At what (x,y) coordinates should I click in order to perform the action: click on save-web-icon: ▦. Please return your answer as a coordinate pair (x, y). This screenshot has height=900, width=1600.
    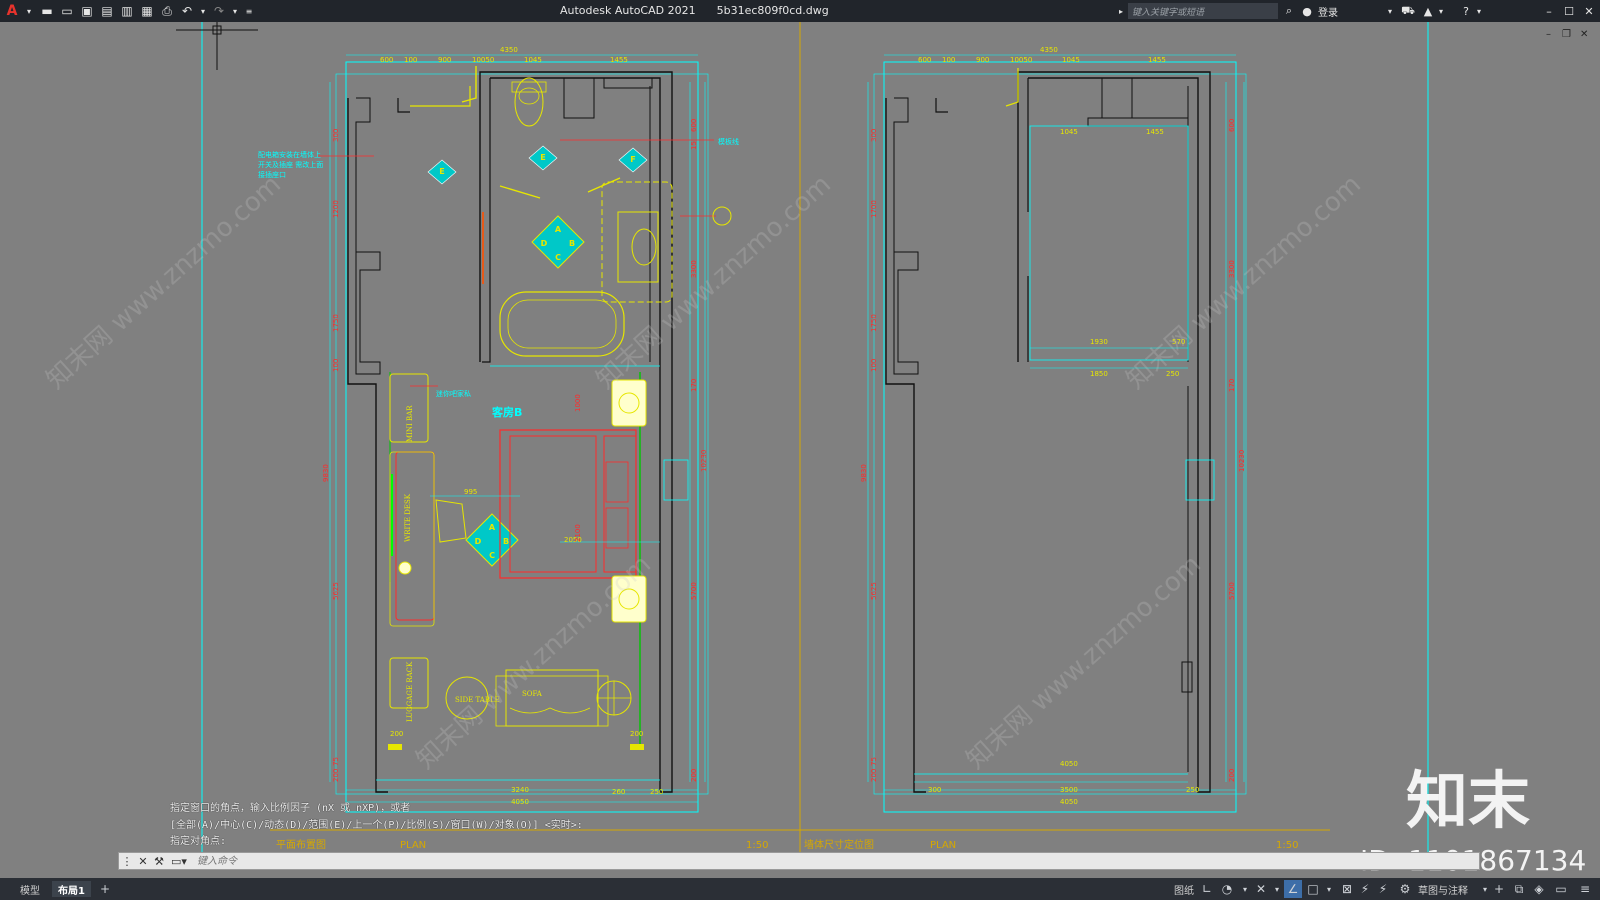
    Looking at the image, I should click on (147, 11).